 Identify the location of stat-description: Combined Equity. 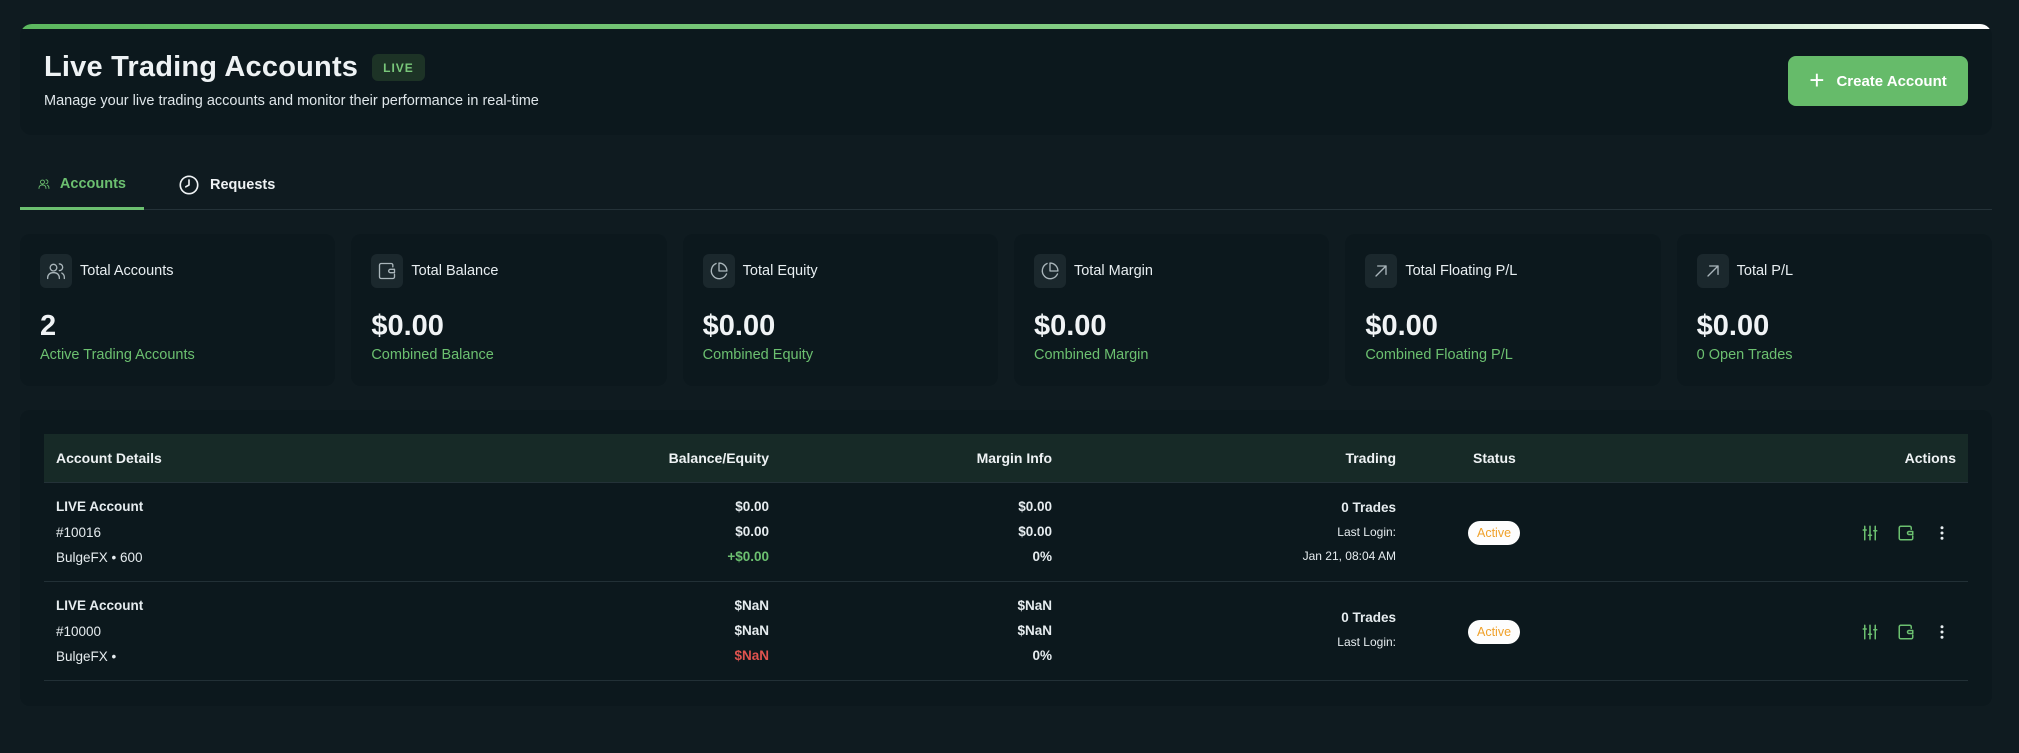
(758, 355).